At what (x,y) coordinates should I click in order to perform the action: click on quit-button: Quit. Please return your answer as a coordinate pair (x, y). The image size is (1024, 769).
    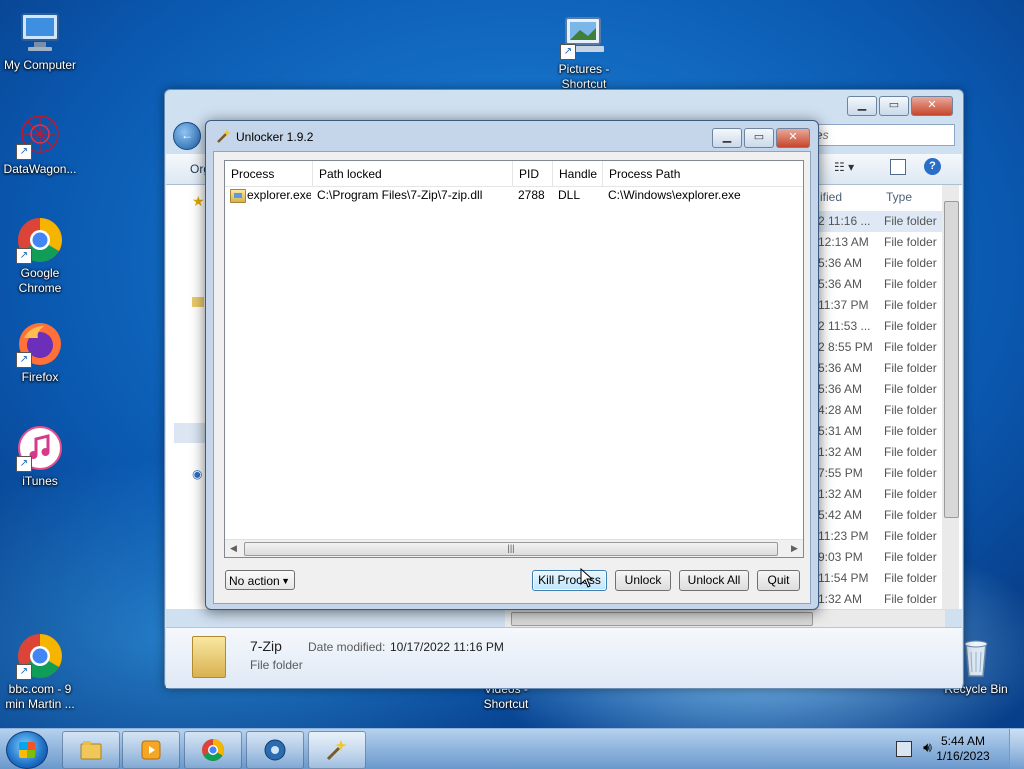
    Looking at the image, I should click on (778, 580).